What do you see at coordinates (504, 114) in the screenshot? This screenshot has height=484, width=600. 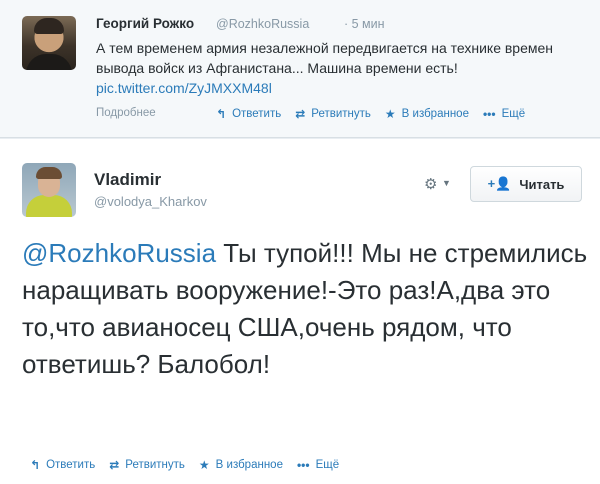 I see `parent-more-button: ••• Ещё` at bounding box center [504, 114].